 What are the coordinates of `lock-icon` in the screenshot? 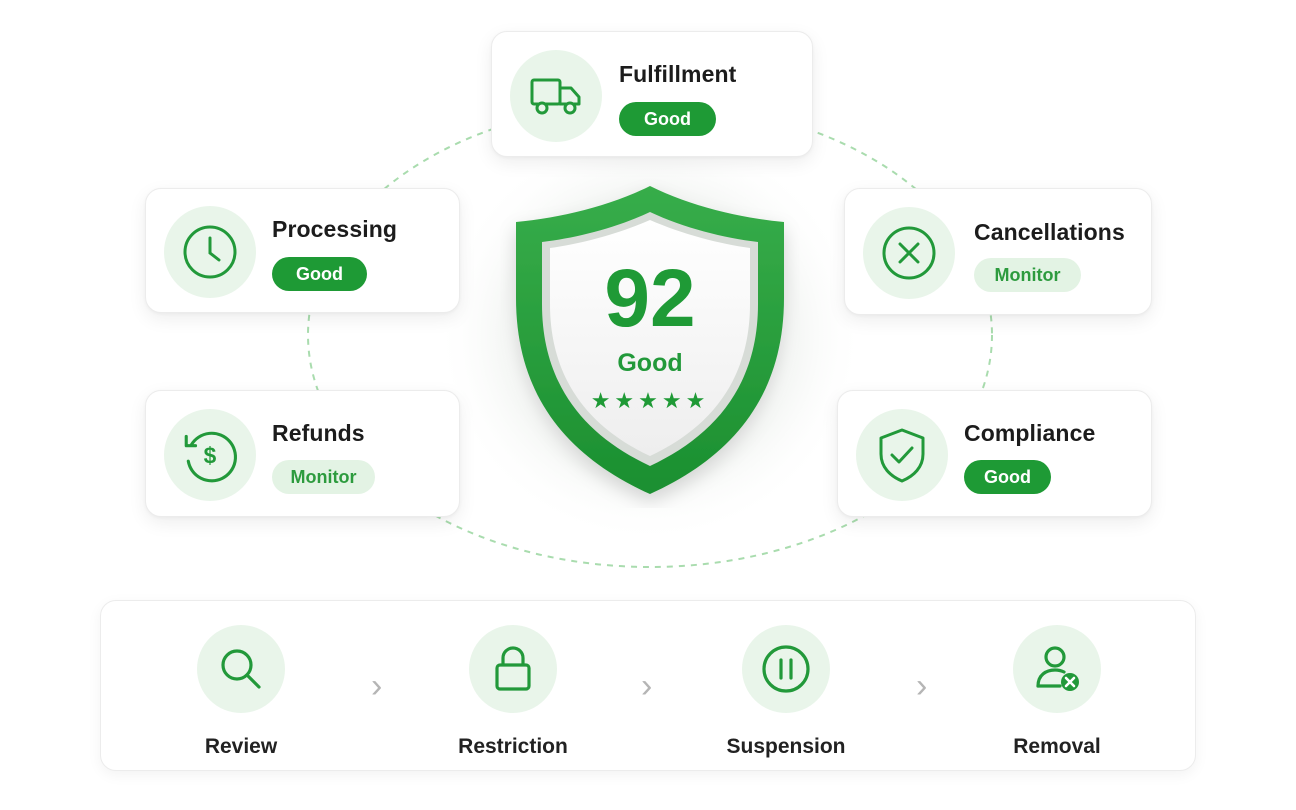 It's located at (513, 669).